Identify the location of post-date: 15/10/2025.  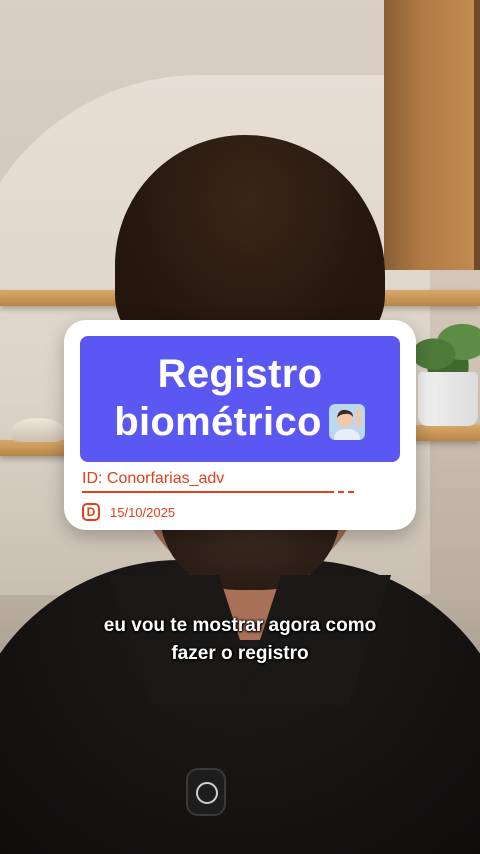
(143, 512).